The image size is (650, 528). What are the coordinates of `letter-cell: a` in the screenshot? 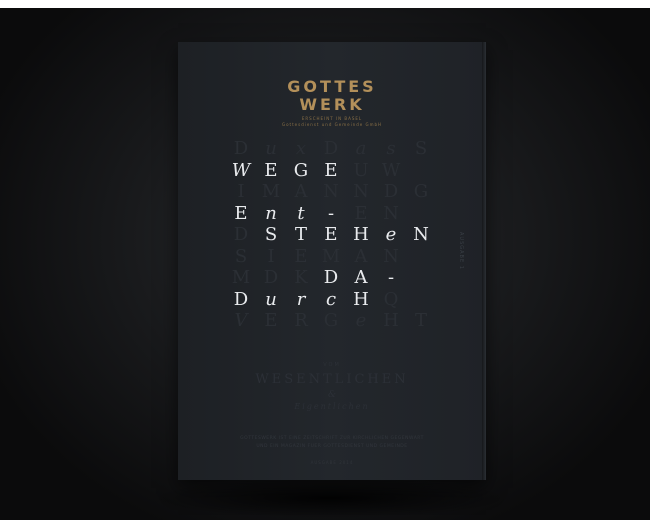 It's located at (361, 148).